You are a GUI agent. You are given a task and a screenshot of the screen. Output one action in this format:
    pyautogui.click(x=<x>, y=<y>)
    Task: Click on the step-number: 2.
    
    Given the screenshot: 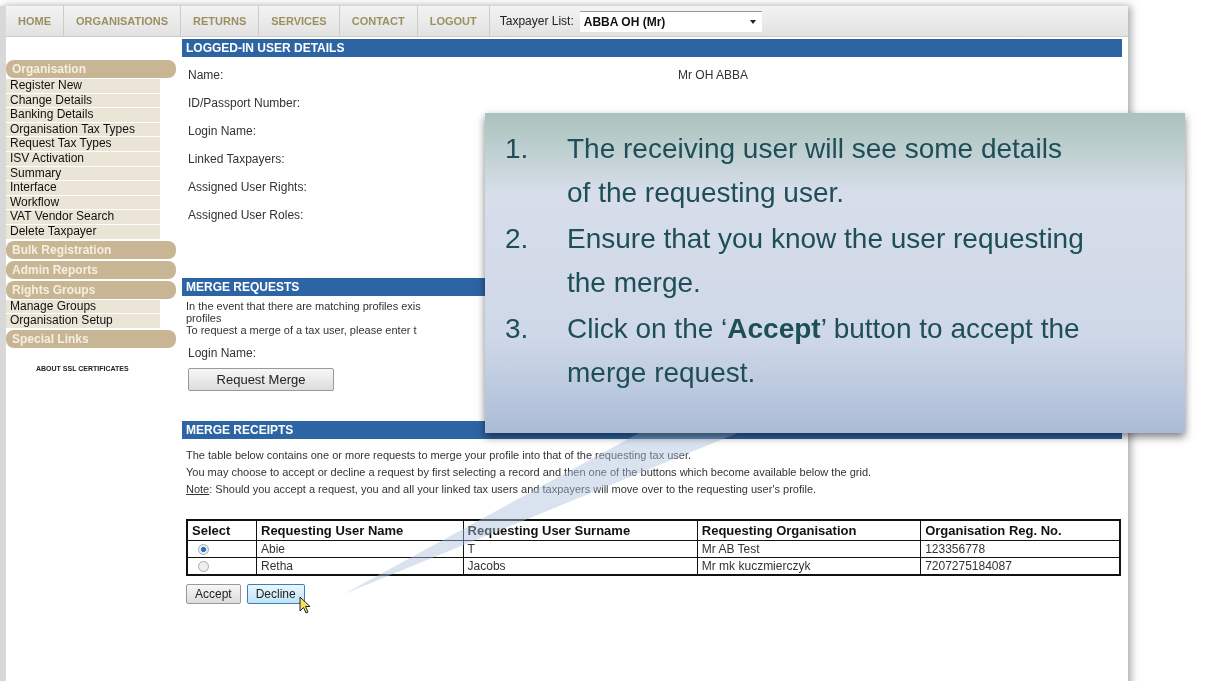 What is the action you would take?
    pyautogui.click(x=517, y=239)
    